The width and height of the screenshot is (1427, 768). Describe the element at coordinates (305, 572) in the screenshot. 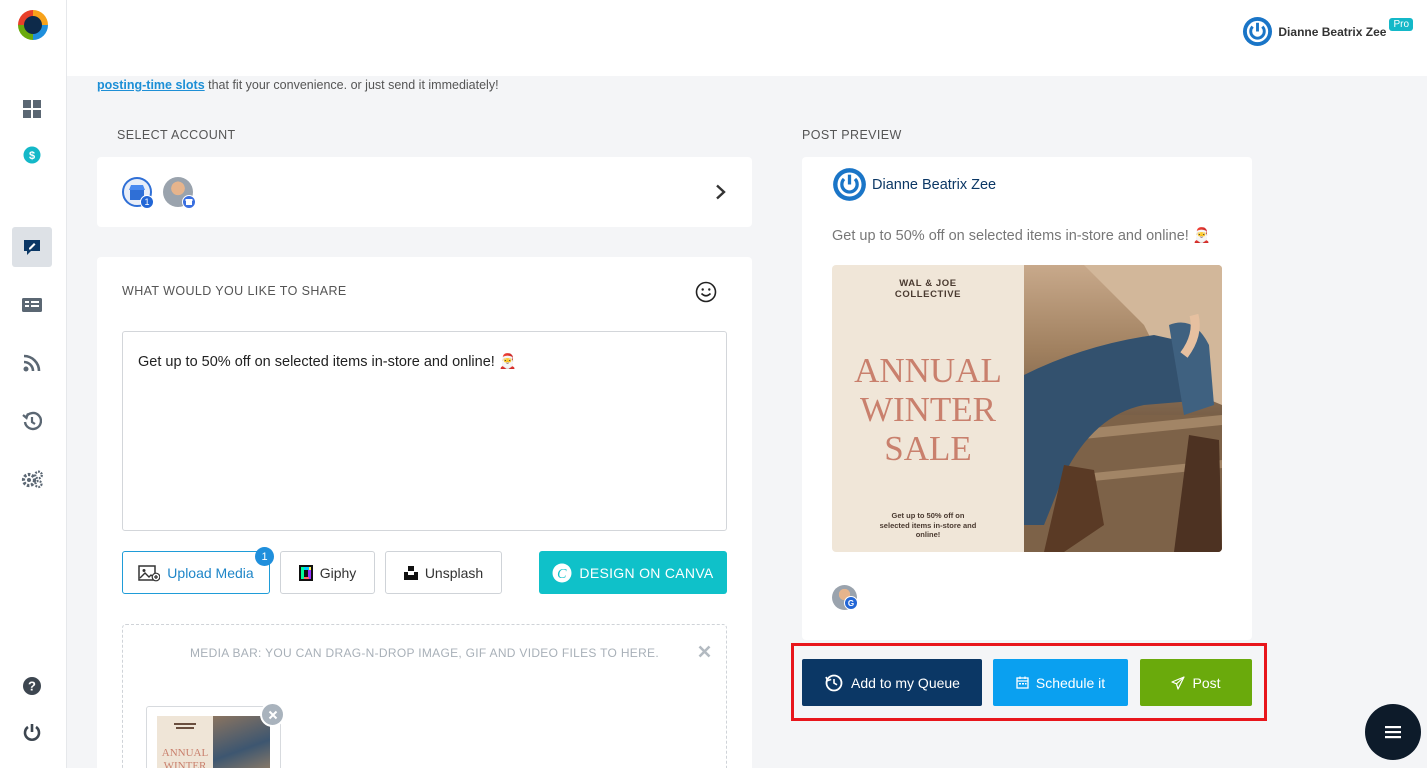

I see `giphy-icon` at that location.